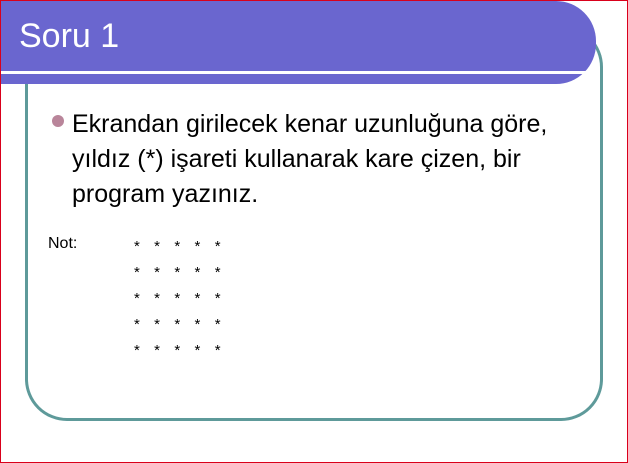  What do you see at coordinates (63, 243) in the screenshot?
I see `note-label: Not:` at bounding box center [63, 243].